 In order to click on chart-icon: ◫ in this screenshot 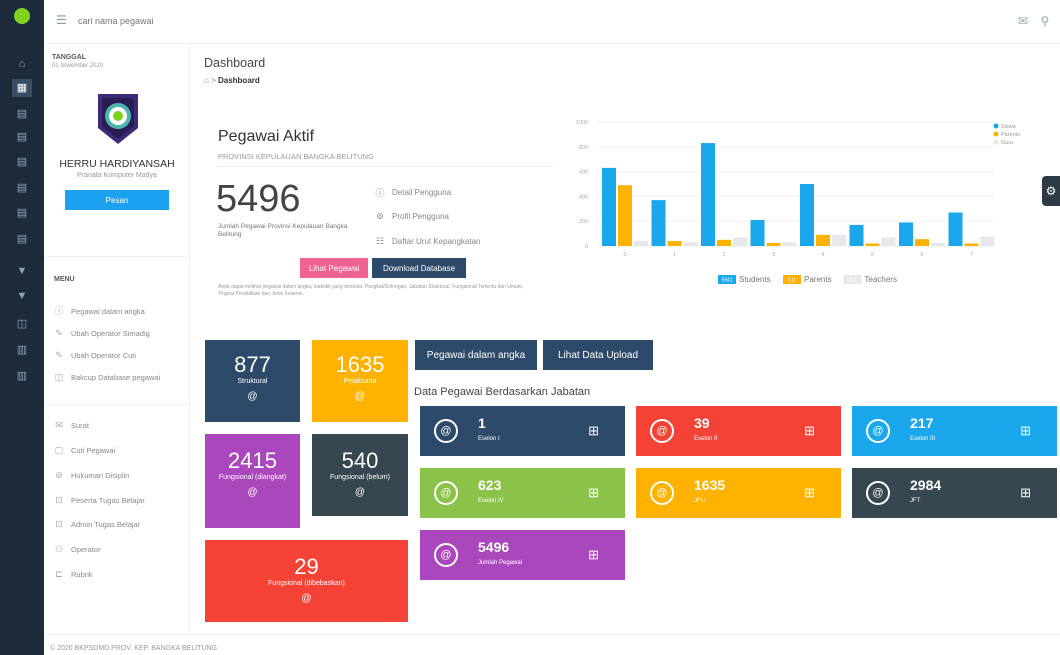, I will do `click(22, 324)`.